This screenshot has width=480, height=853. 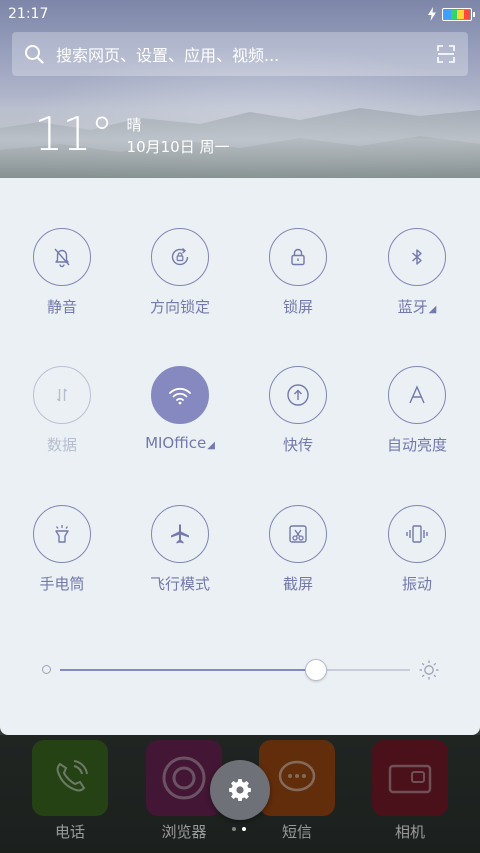 I want to click on page-dot-active, so click(x=244, y=829).